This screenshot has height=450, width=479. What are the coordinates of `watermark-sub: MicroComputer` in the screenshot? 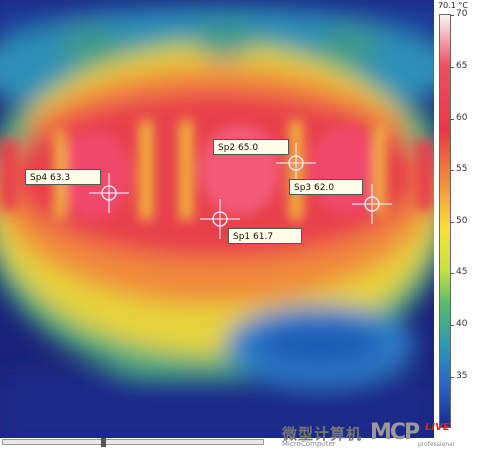 It's located at (309, 444).